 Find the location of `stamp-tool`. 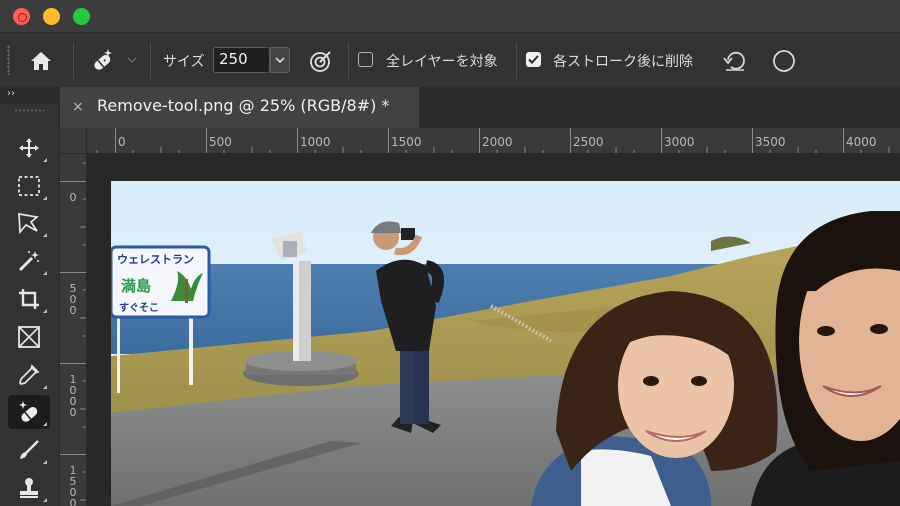

stamp-tool is located at coordinates (29, 488).